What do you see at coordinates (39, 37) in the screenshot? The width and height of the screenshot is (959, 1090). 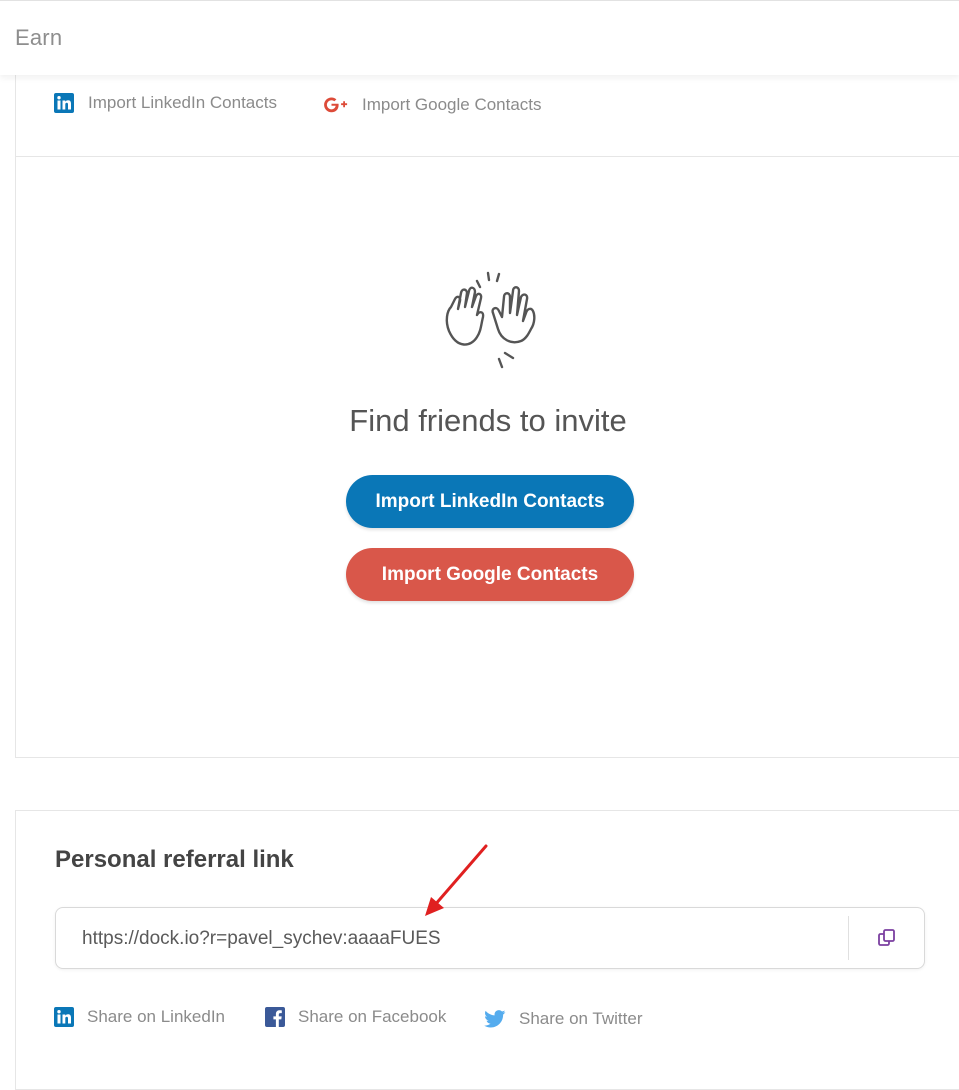 I see `page-title: Earn` at bounding box center [39, 37].